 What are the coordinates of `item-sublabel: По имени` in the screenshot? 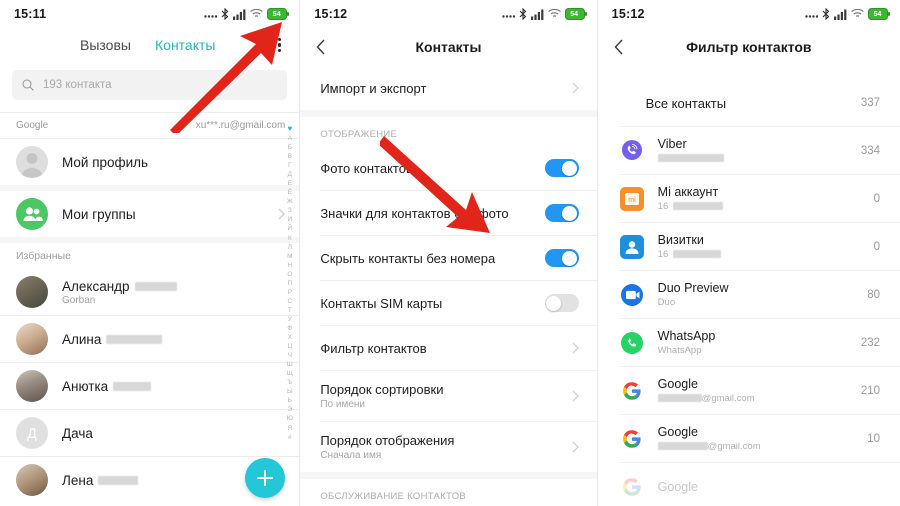 It's located at (342, 404).